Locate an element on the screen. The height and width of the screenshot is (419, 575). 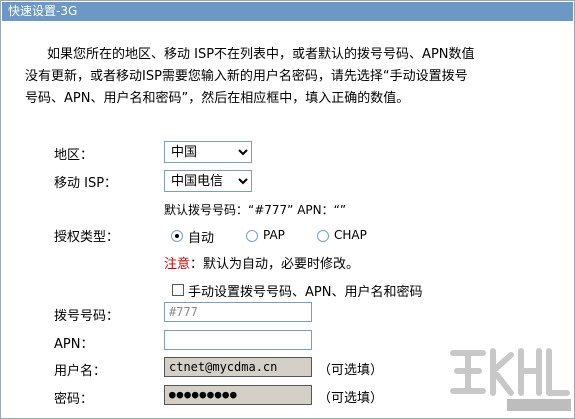
username-optional-hint: （可选填） is located at coordinates (351, 370).